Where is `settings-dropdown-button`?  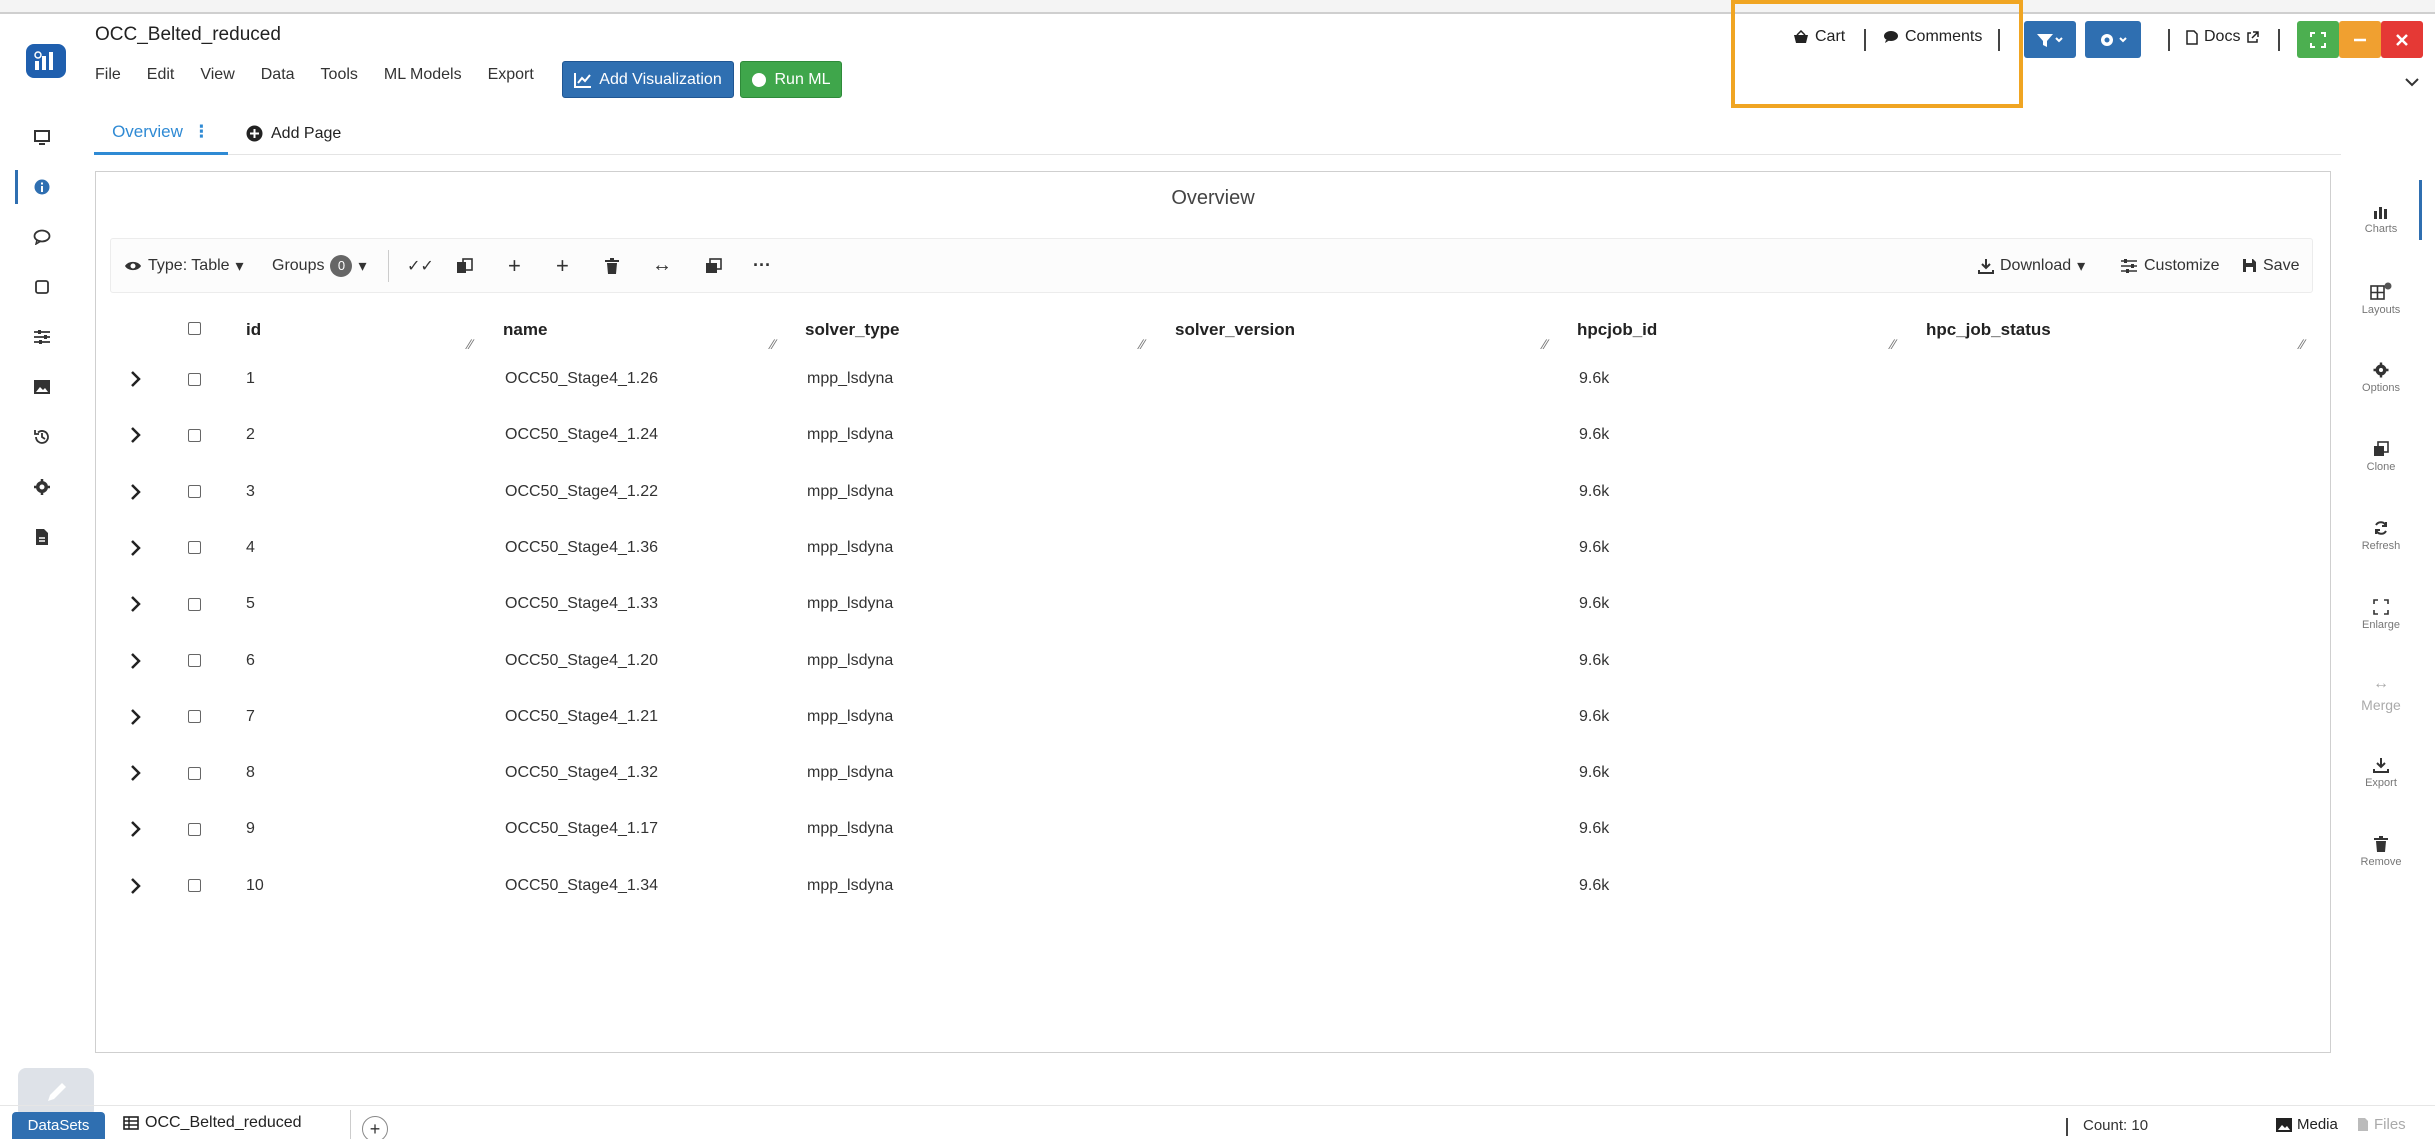 settings-dropdown-button is located at coordinates (2113, 39).